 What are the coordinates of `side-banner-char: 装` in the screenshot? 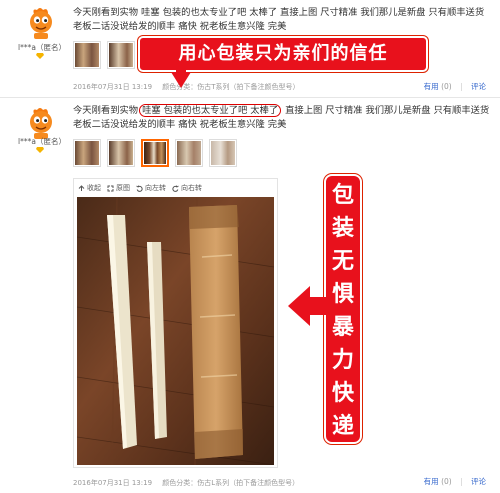 It's located at (342, 228).